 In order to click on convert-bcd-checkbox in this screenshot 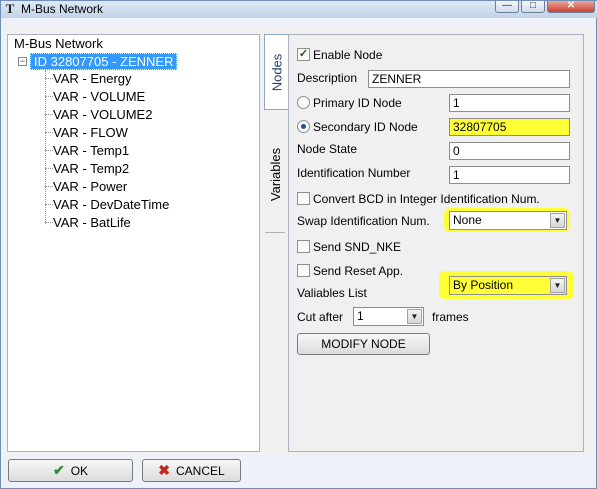, I will do `click(303, 198)`.